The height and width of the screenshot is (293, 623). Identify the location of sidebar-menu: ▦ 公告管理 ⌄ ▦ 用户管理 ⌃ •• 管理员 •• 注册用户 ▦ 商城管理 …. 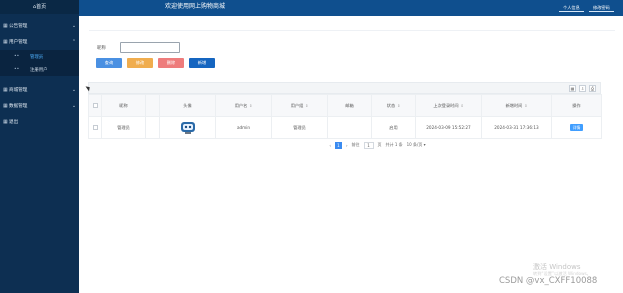
(39, 74).